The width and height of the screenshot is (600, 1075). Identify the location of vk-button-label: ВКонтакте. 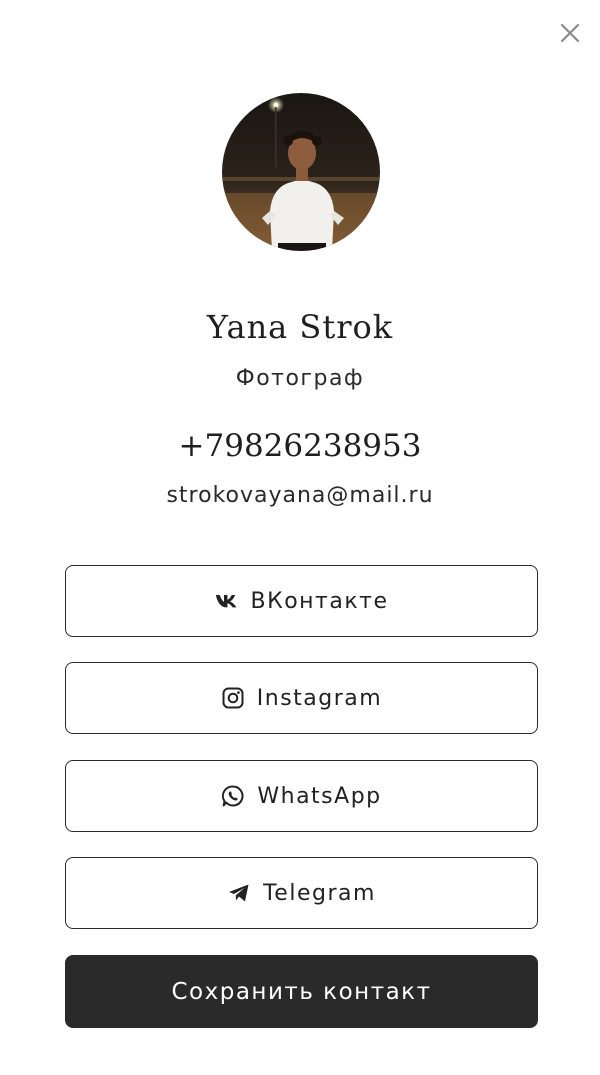
(319, 601).